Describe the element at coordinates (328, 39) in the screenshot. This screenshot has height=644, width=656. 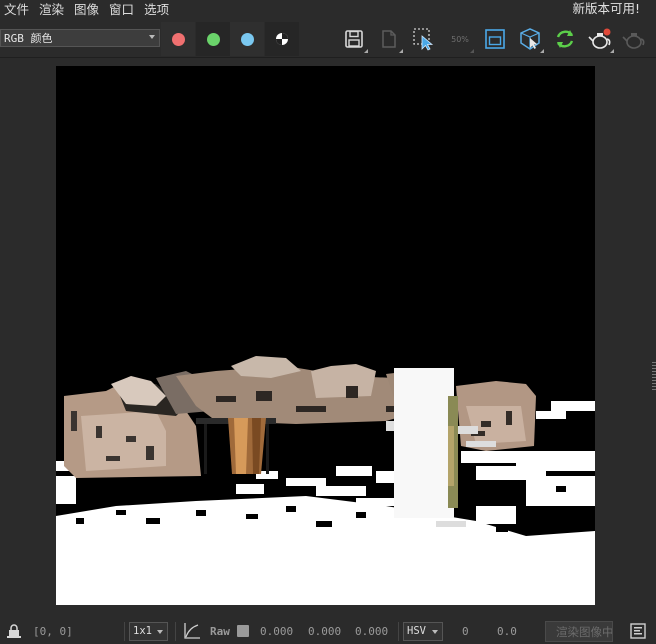
I see `toolbar: RGB 颜色 50%` at that location.